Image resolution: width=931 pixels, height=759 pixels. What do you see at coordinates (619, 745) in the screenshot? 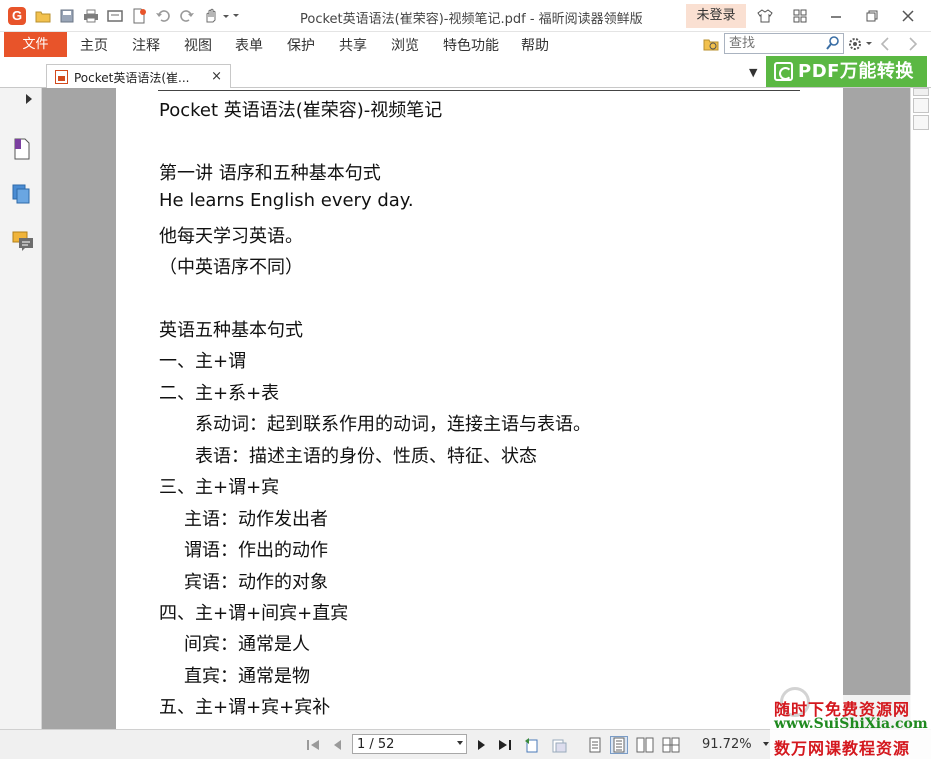
I see `continuous-view-icon` at bounding box center [619, 745].